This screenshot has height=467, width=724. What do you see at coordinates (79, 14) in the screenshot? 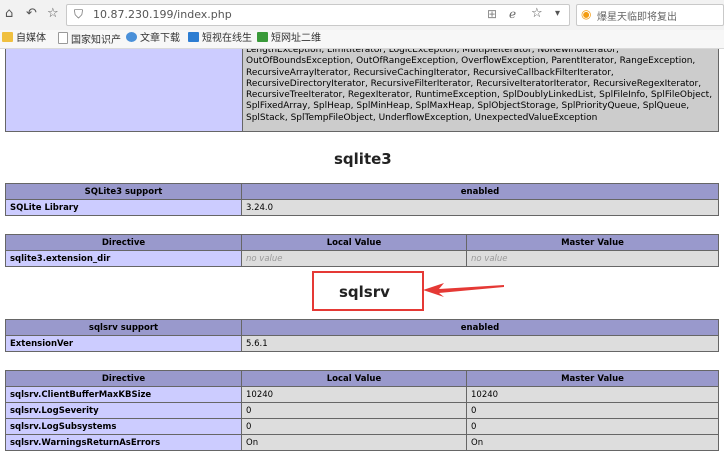
I see `shield-icon: ⛉` at bounding box center [79, 14].